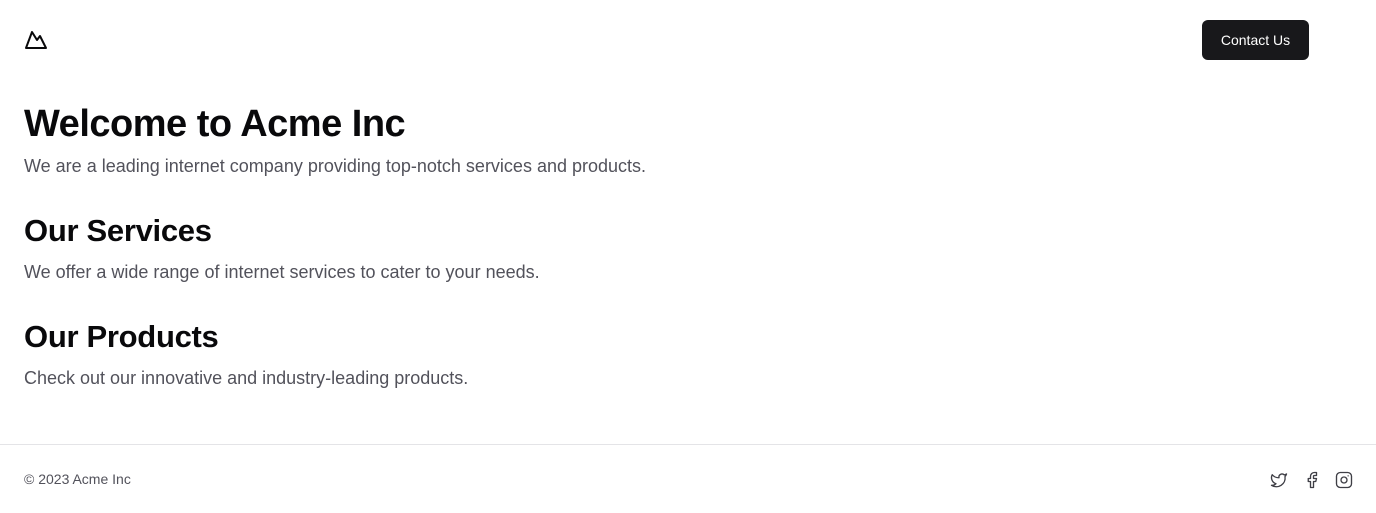 Image resolution: width=1376 pixels, height=513 pixels. What do you see at coordinates (121, 336) in the screenshot?
I see `products-heading: Our Products` at bounding box center [121, 336].